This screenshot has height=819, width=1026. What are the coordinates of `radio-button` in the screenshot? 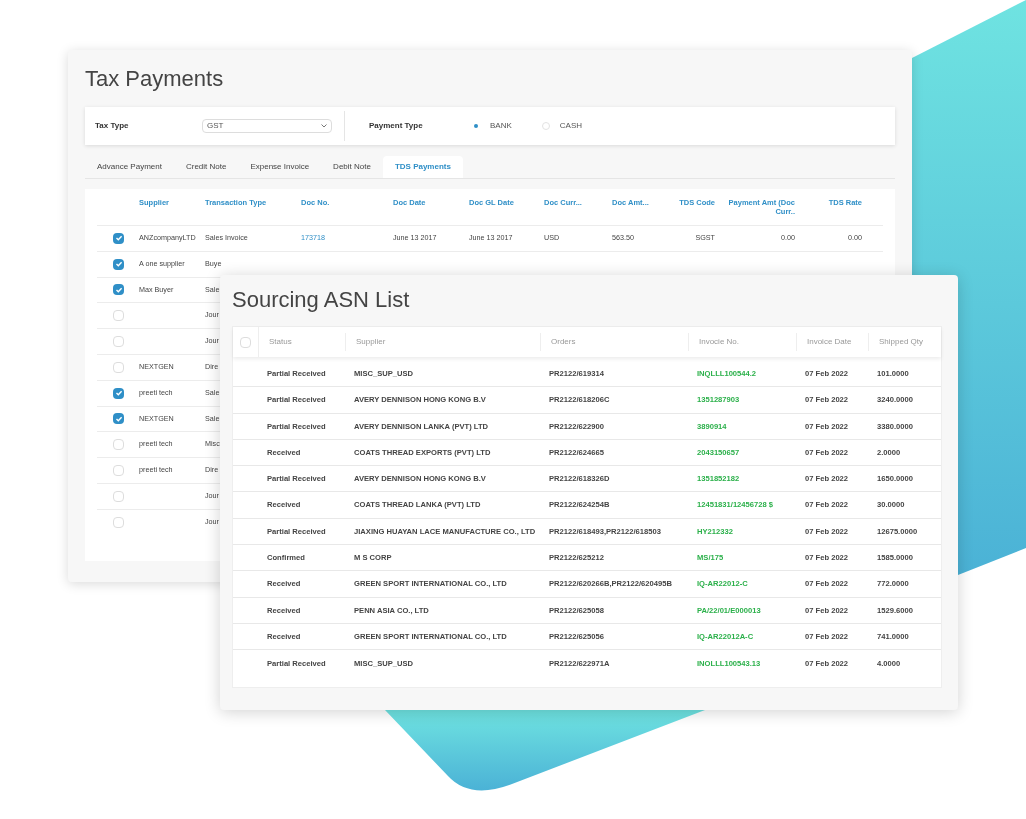 It's located at (476, 126).